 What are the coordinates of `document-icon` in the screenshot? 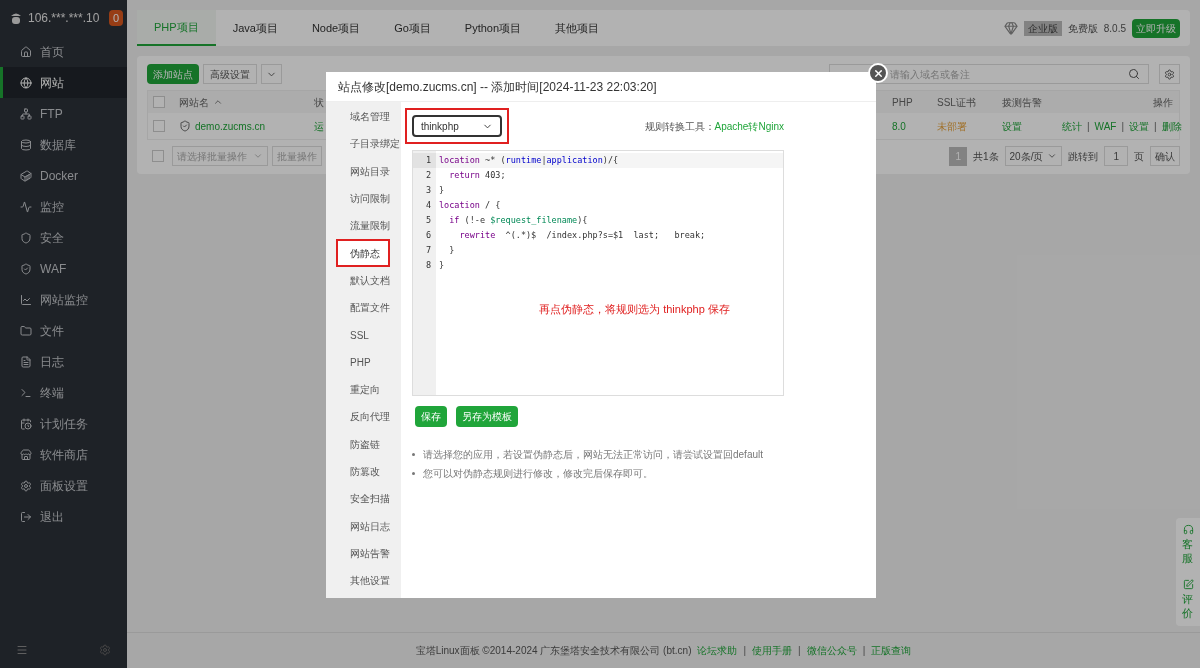 It's located at (26, 361).